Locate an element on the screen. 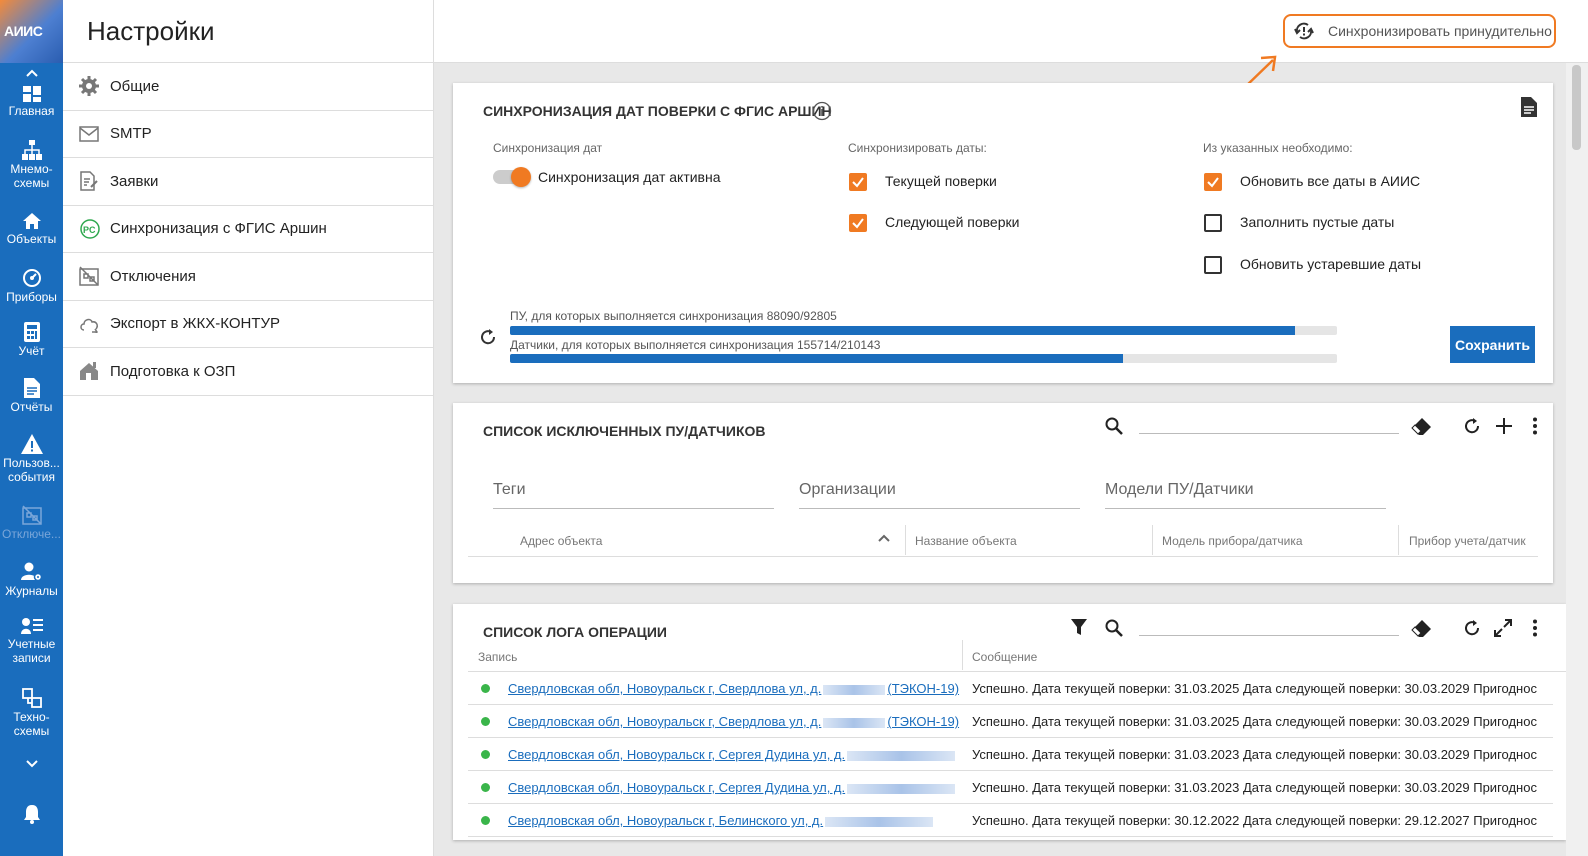 Image resolution: width=1588 pixels, height=856 pixels. rail-scroll-down is located at coordinates (31, 764).